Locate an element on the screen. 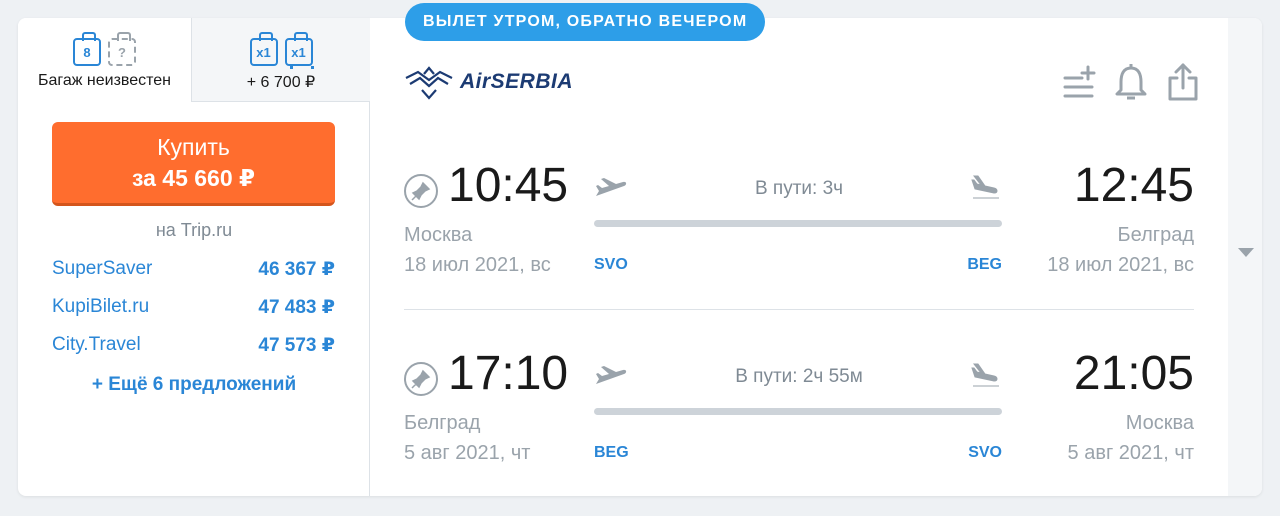 The height and width of the screenshot is (516, 1280). baggage-extra-price: + 6 700 ₽ is located at coordinates (281, 82).